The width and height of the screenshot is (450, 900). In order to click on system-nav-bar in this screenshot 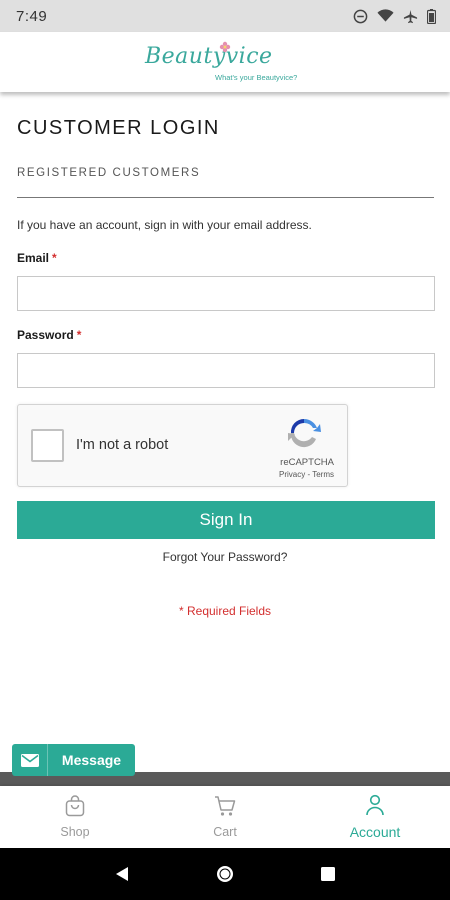, I will do `click(225, 874)`.